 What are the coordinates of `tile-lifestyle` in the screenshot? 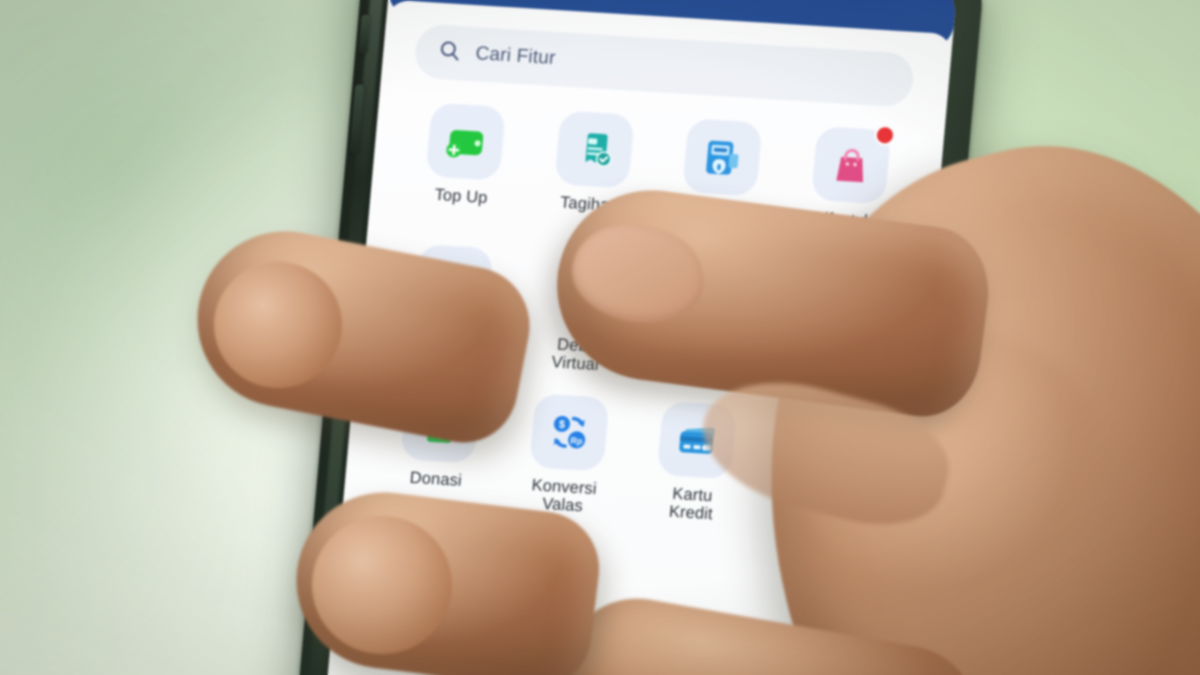 It's located at (852, 165).